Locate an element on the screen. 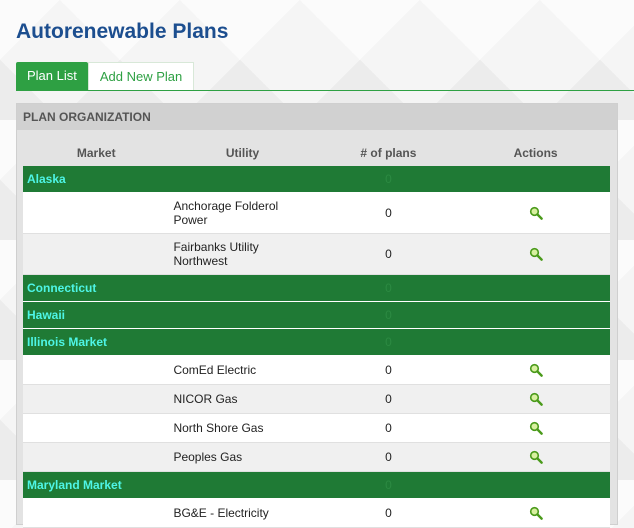 The width and height of the screenshot is (634, 528). column-header-plan-count: # of plans is located at coordinates (388, 153).